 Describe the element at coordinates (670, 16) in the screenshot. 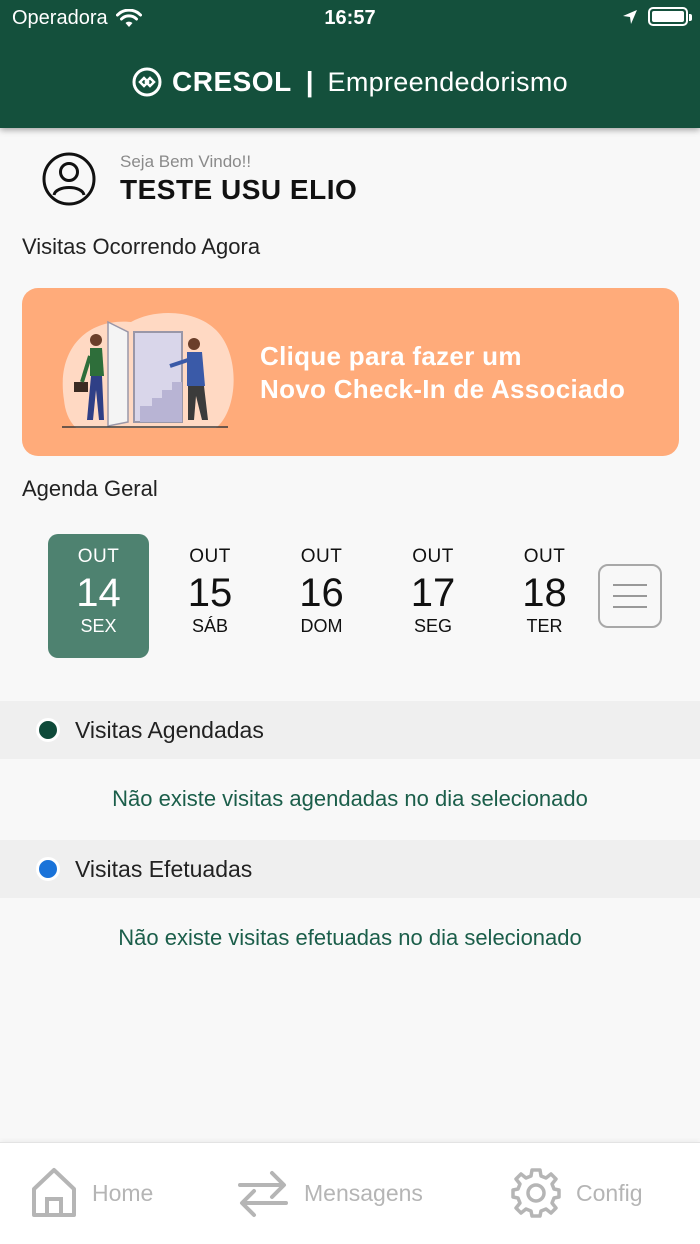

I see `battery-icon` at that location.